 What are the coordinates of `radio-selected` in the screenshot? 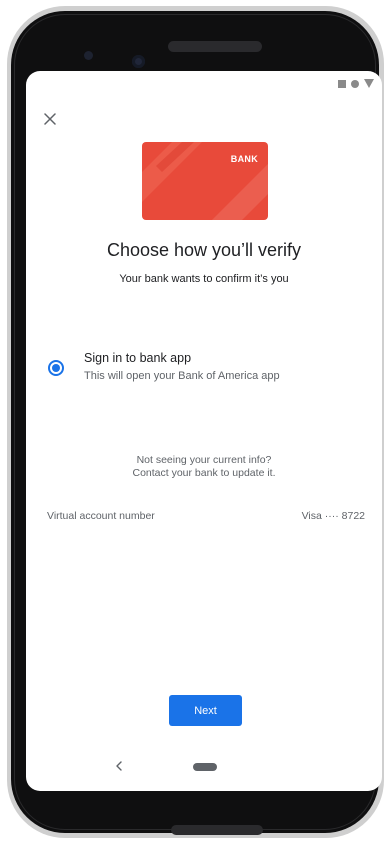 It's located at (56, 368).